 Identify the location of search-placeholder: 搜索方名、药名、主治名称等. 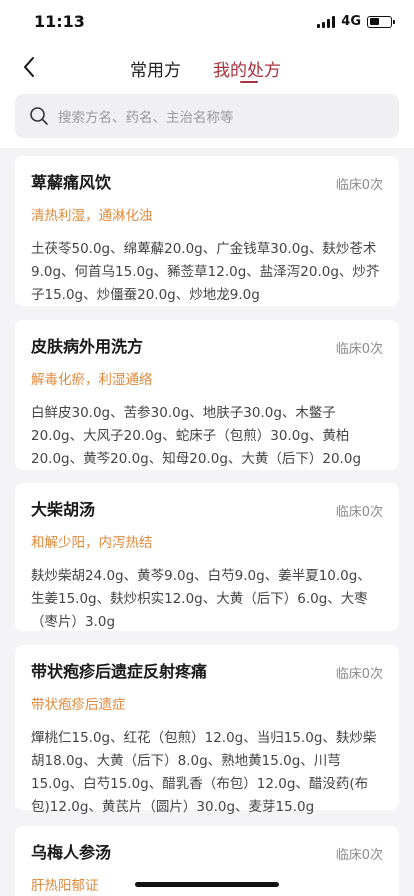
(146, 118).